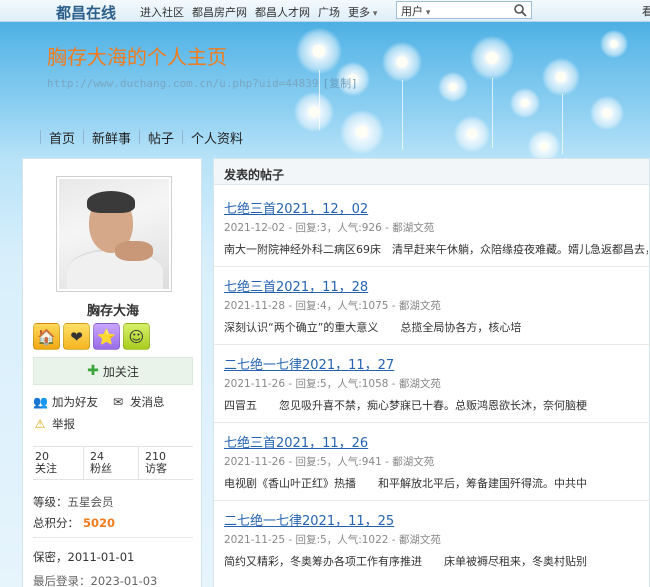 The height and width of the screenshot is (587, 650). I want to click on house-medal-icon: 🏠, so click(46, 336).